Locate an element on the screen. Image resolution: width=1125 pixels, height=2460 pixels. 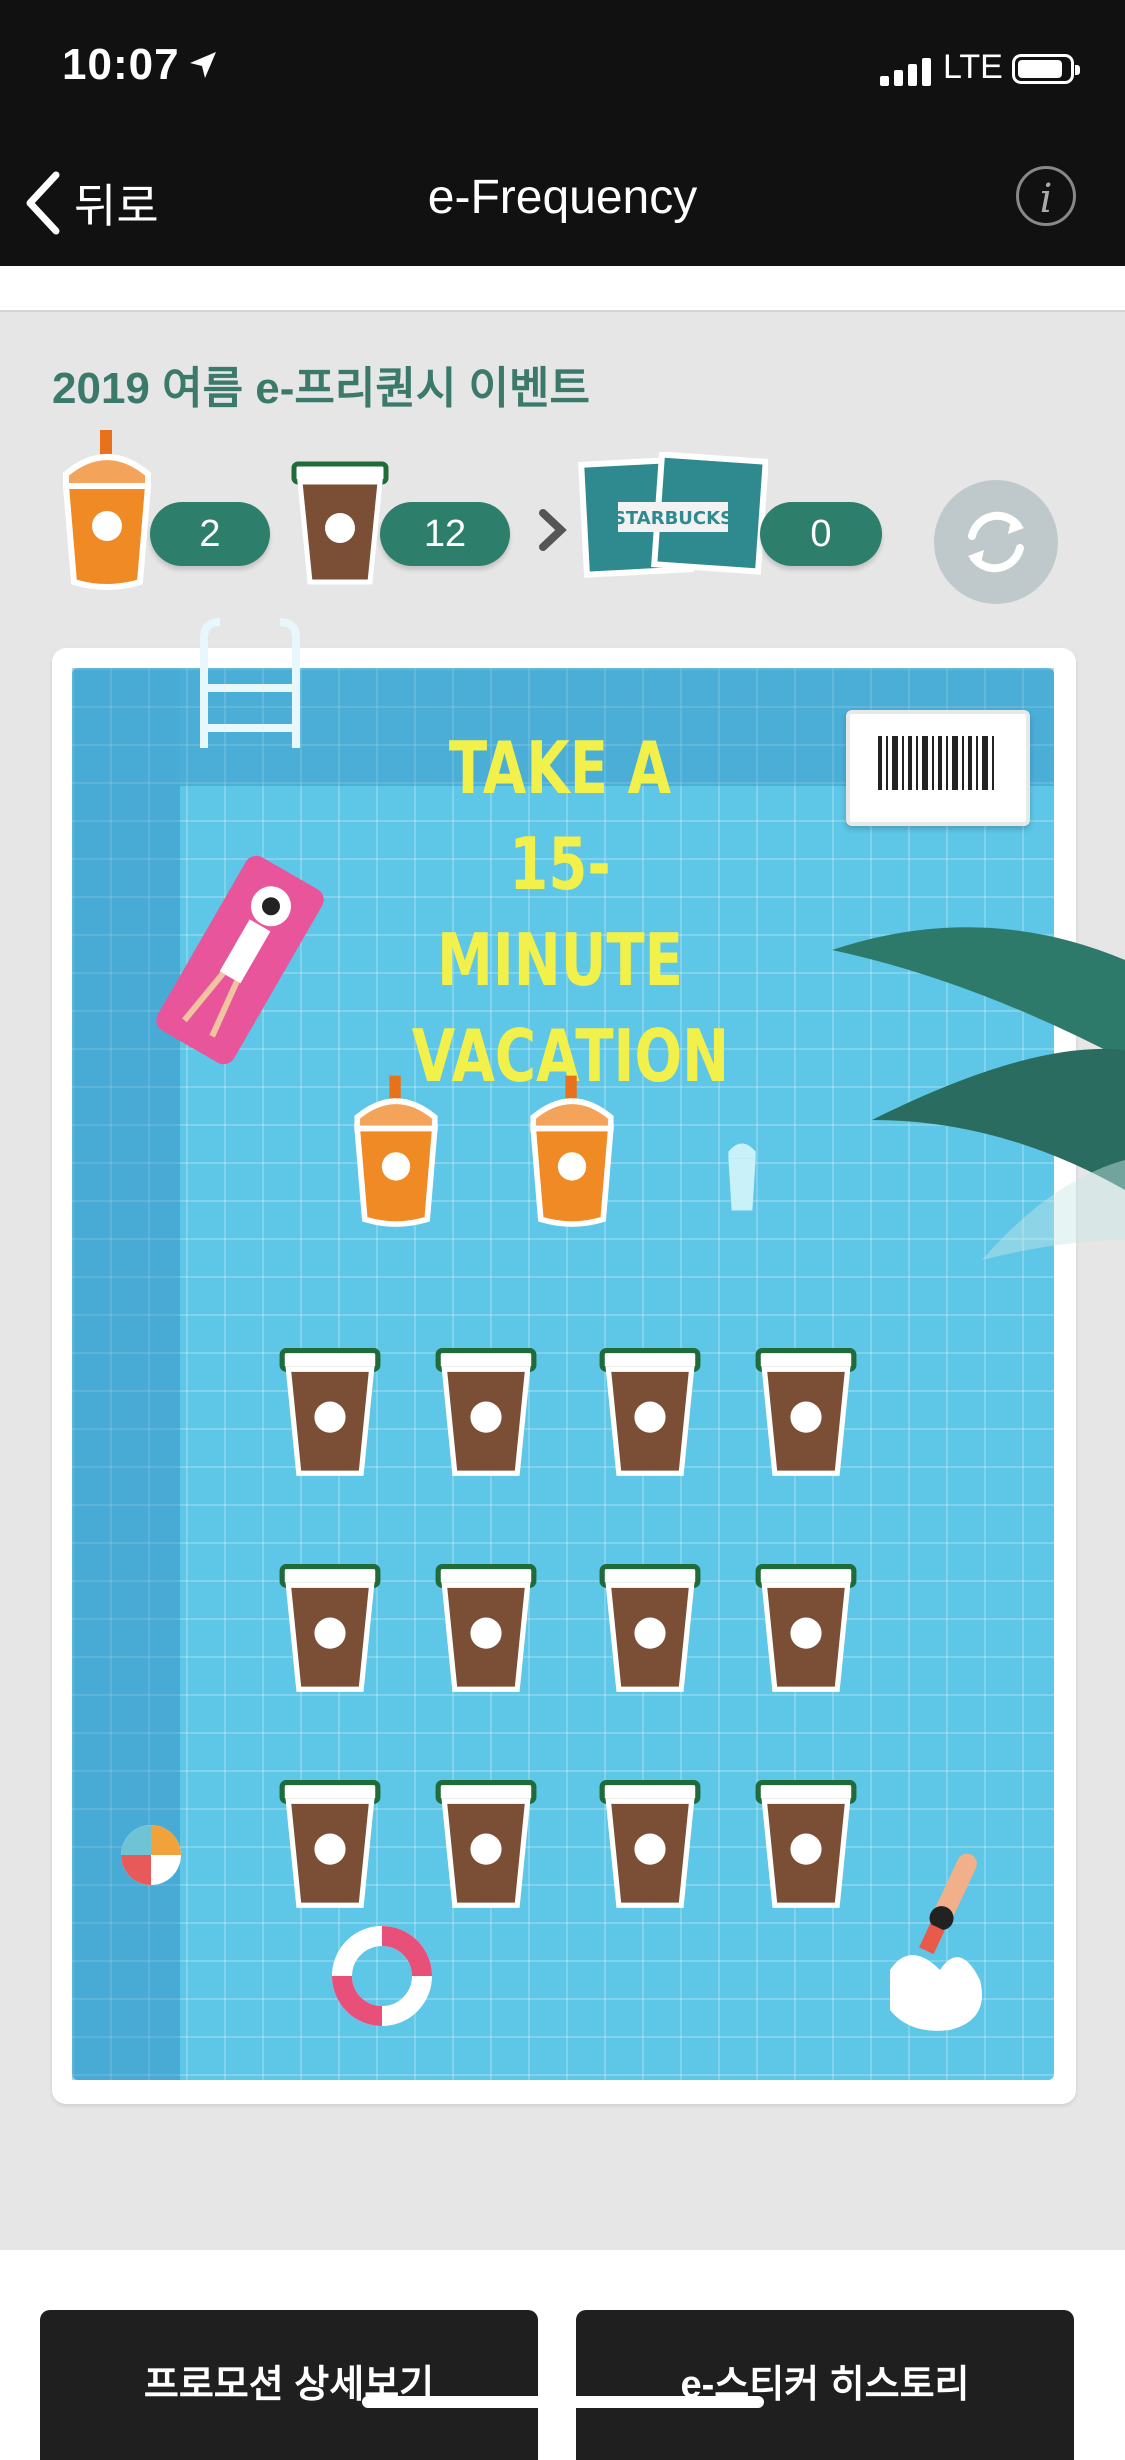
sticker-card-icon: STARBUCKS is located at coordinates (673, 515).